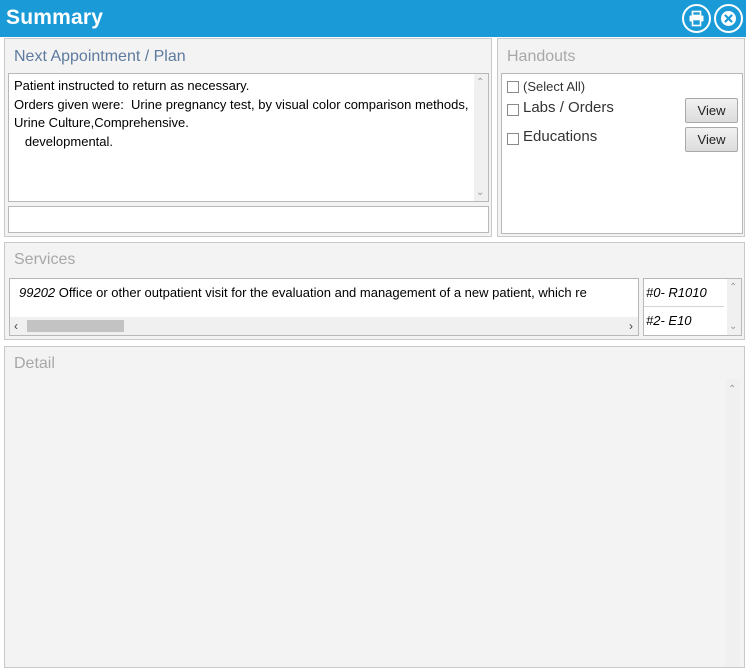 This screenshot has height=668, width=746. I want to click on labs-orders-checkbox, so click(513, 110).